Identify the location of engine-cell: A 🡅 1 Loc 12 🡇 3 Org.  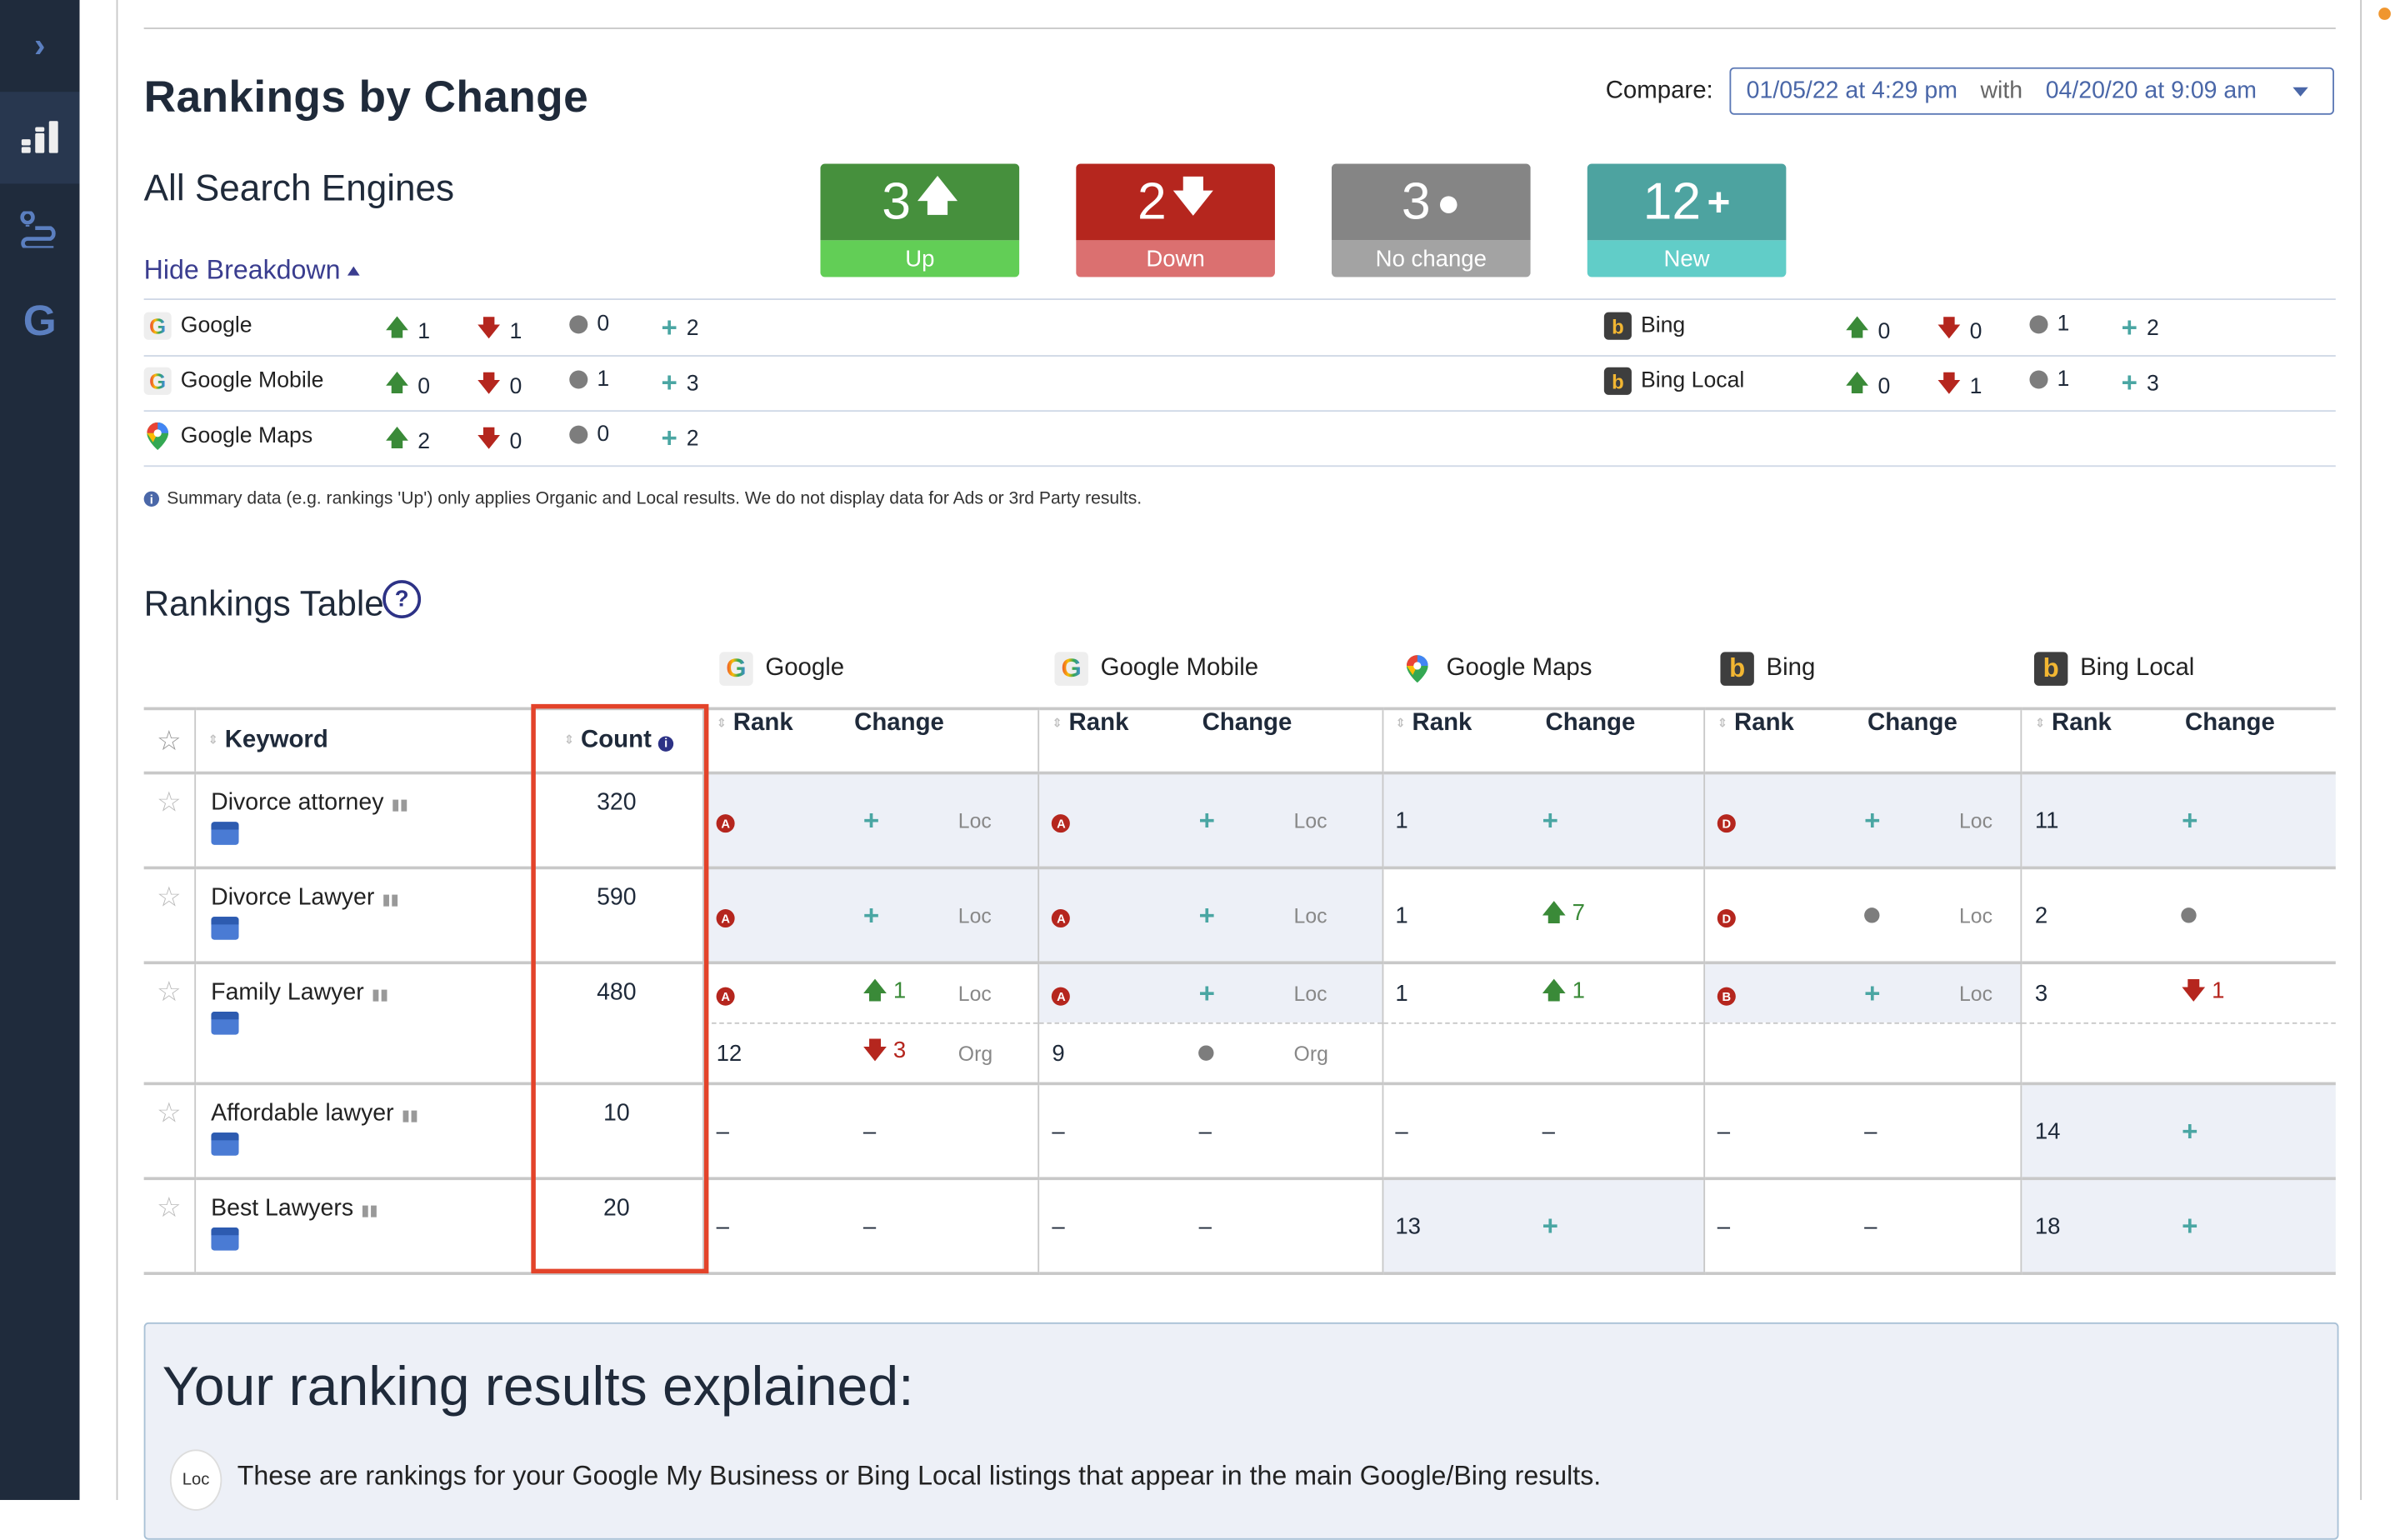
(870, 1024).